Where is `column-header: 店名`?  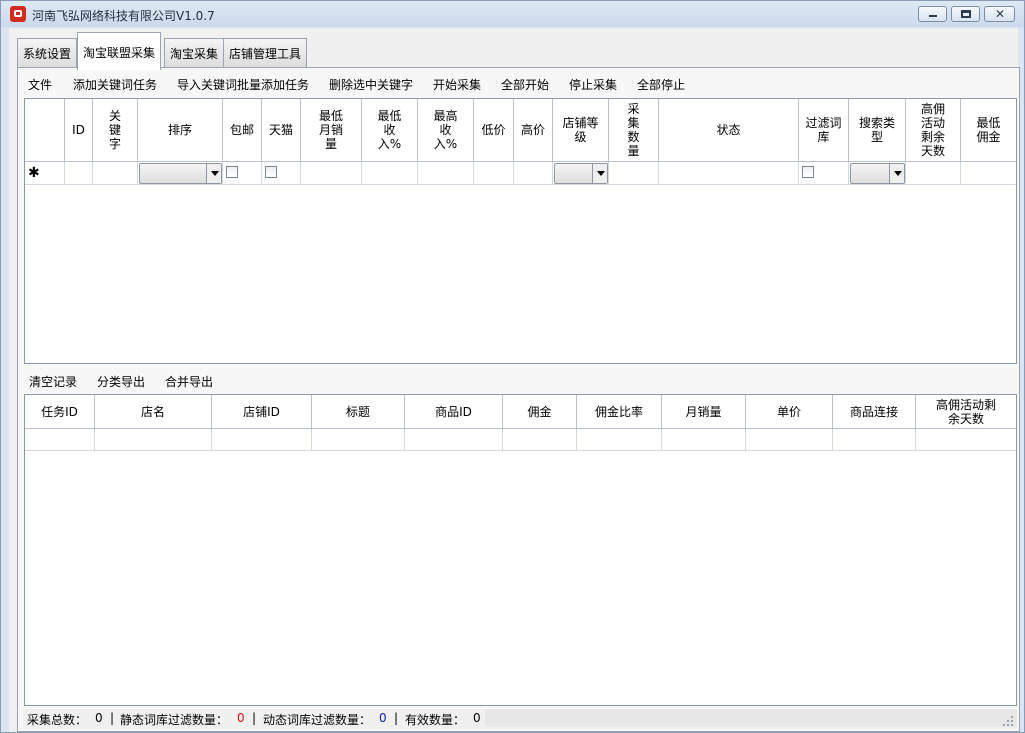 column-header: 店名 is located at coordinates (153, 412).